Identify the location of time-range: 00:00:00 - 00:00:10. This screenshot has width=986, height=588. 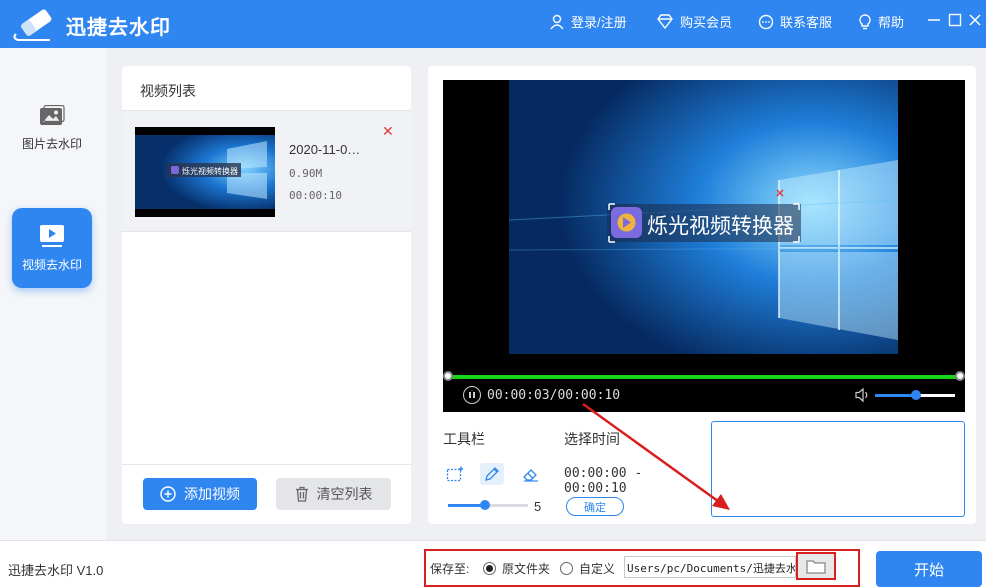
(634, 481).